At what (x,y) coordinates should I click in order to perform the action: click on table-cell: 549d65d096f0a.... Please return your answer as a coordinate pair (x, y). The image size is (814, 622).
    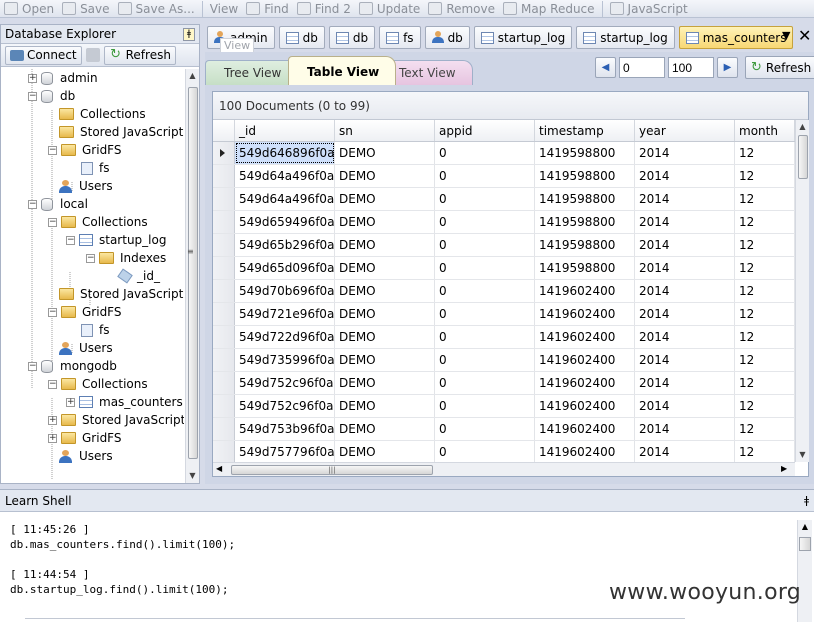
    Looking at the image, I should click on (285, 268).